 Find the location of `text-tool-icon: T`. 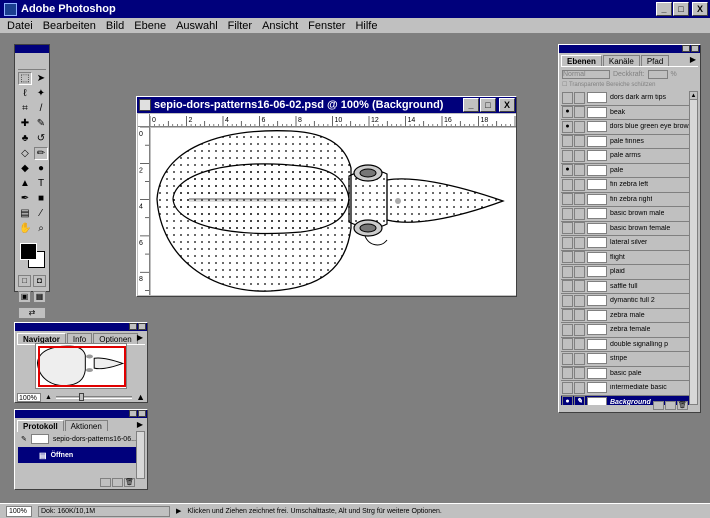

text-tool-icon: T is located at coordinates (41, 183).